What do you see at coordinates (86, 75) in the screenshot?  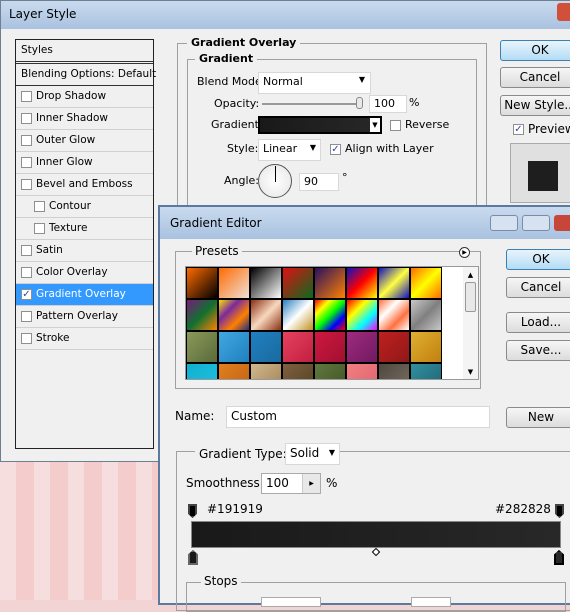 I see `blending-options: Blending Options: Default` at bounding box center [86, 75].